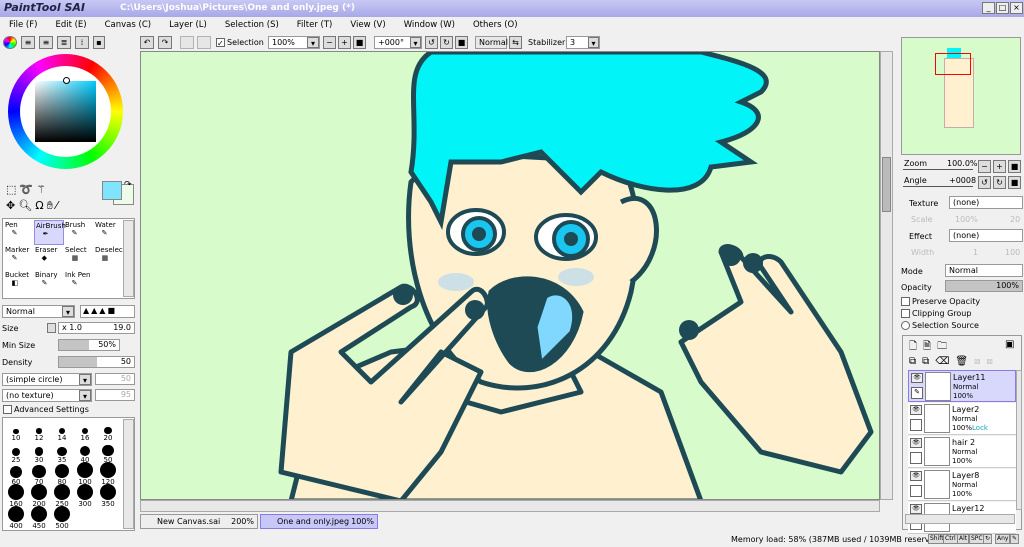 Image resolution: width=1024 pixels, height=547 pixels. What do you see at coordinates (963, 539) in the screenshot?
I see `key-alt: Alt` at bounding box center [963, 539].